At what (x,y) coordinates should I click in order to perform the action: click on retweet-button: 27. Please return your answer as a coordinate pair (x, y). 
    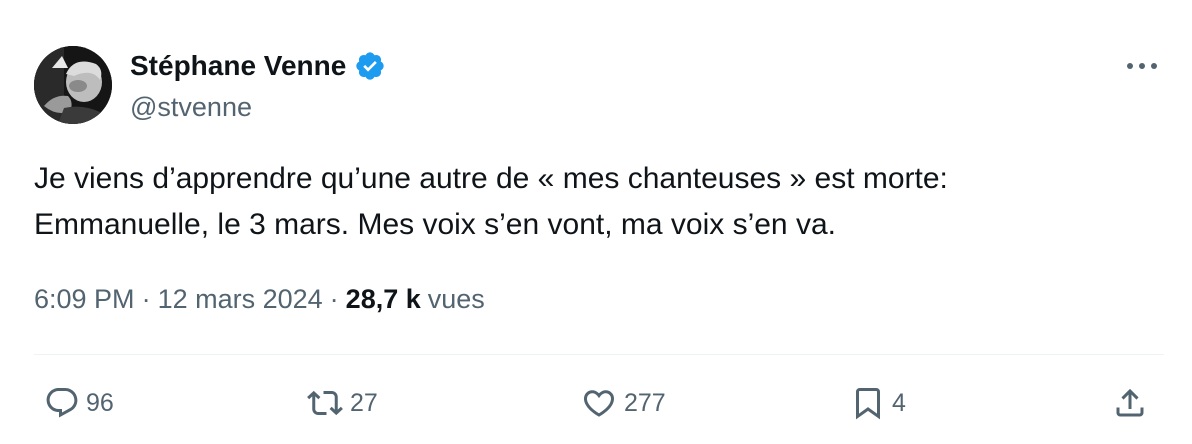
    Looking at the image, I should click on (342, 403).